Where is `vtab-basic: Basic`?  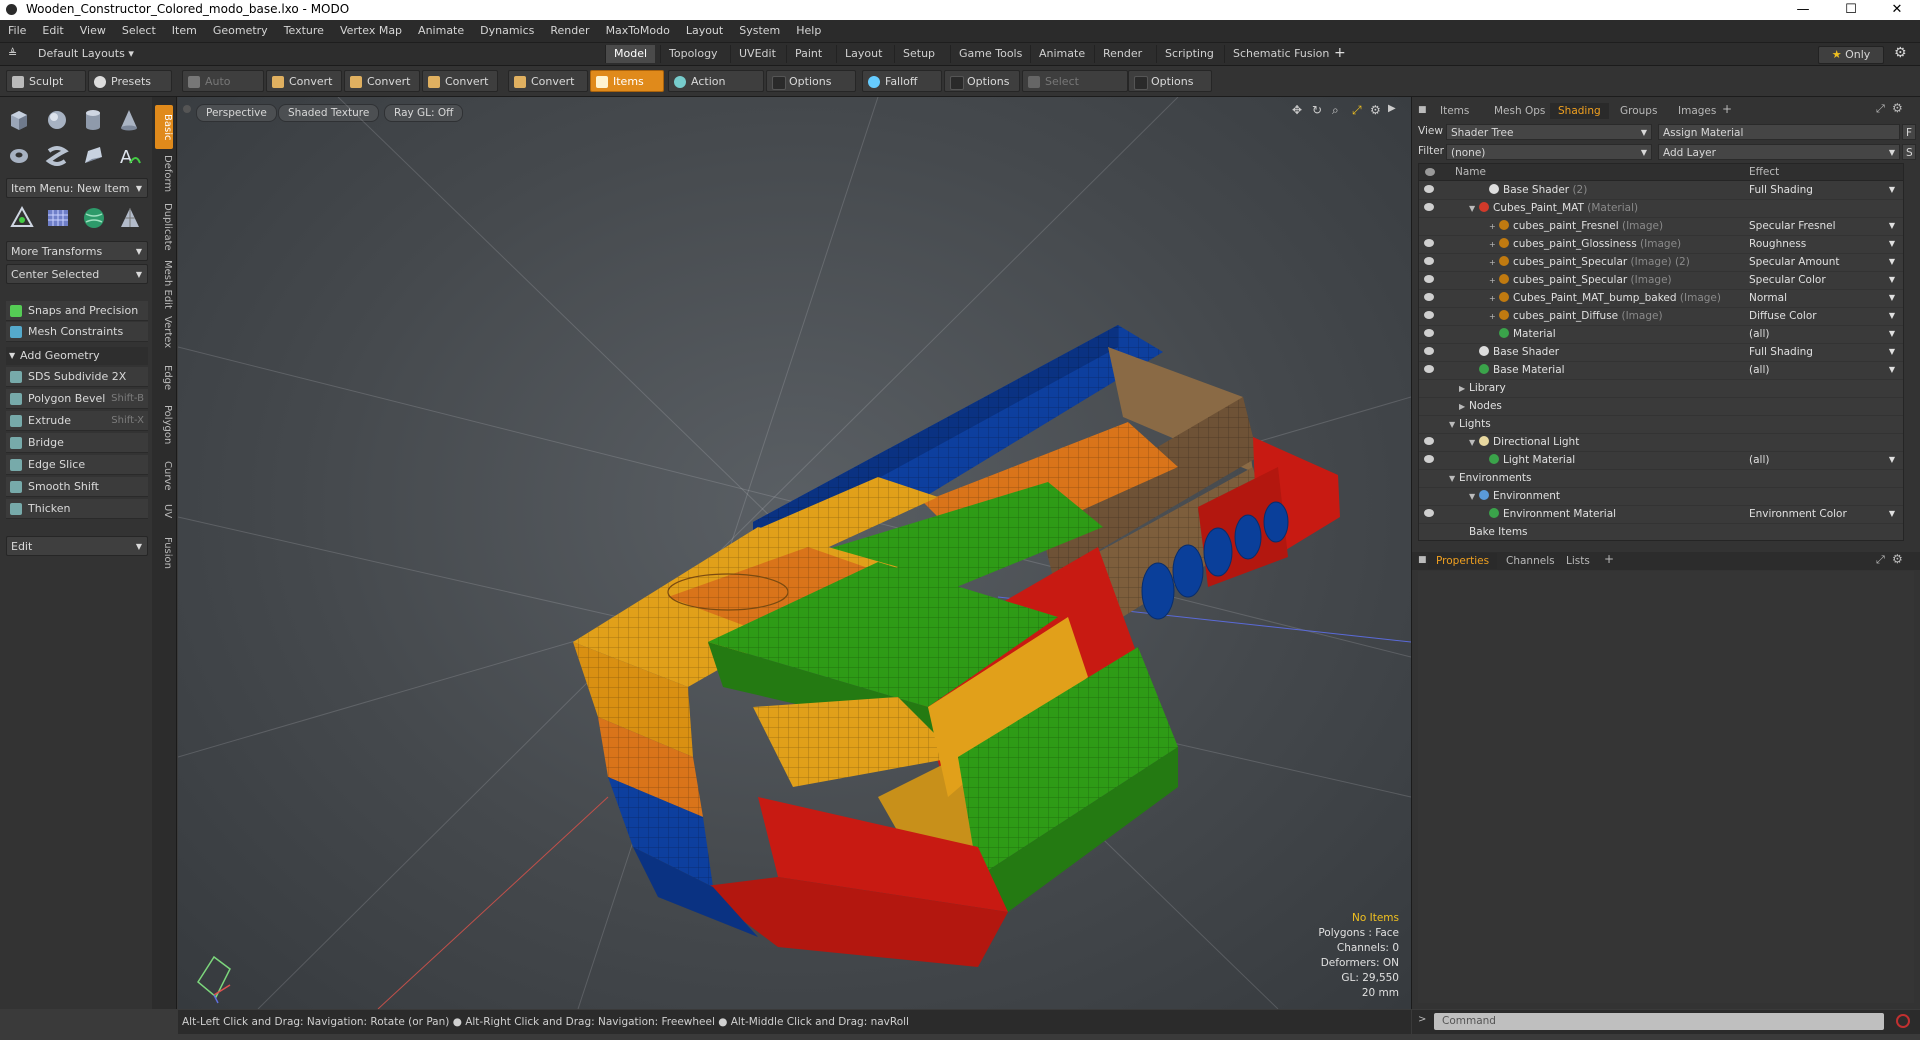
vtab-basic: Basic is located at coordinates (164, 127).